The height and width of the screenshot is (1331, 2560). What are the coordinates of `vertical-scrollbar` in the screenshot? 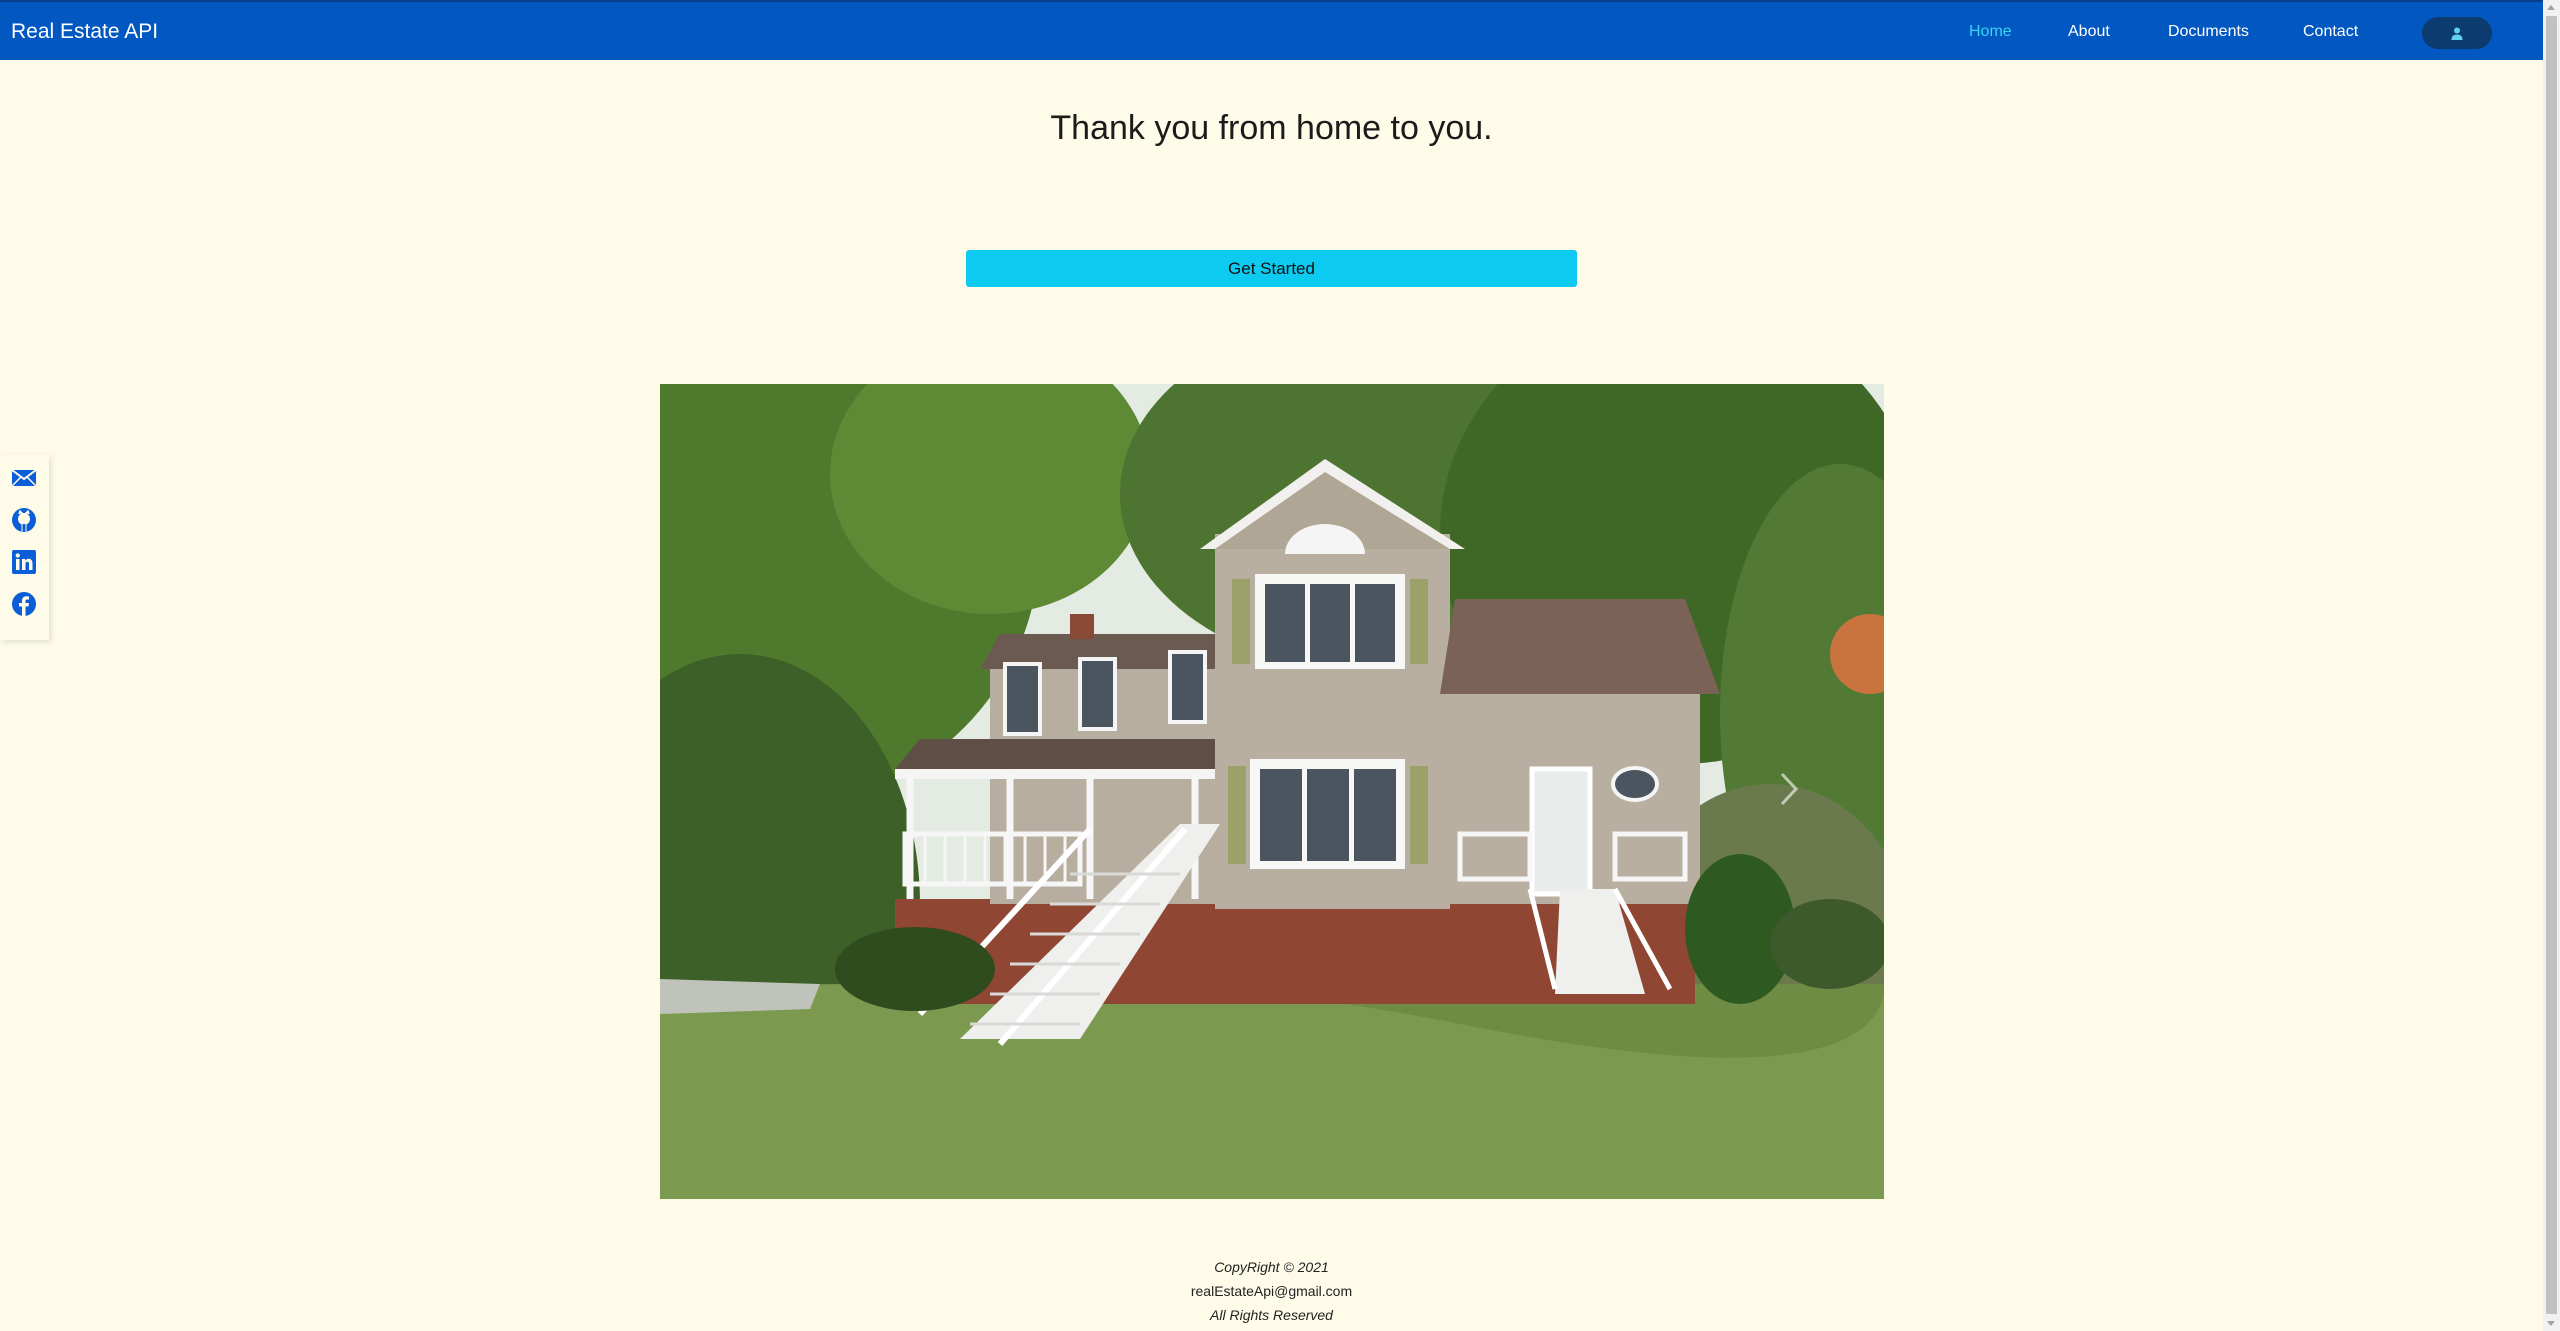 It's located at (2551, 665).